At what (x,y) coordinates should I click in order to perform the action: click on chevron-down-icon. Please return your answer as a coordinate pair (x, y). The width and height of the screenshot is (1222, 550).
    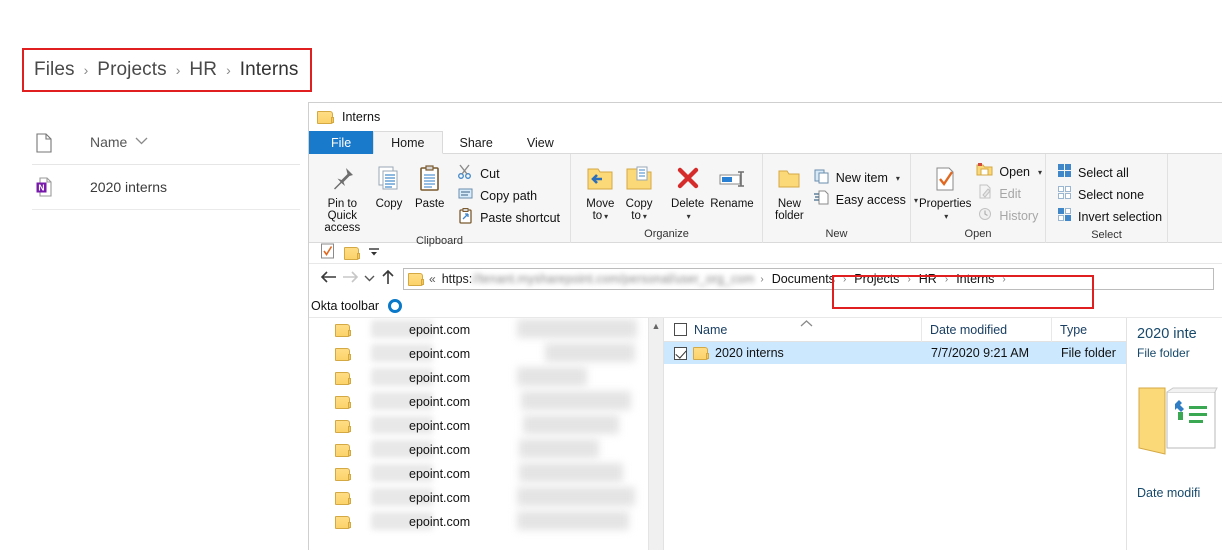
    Looking at the image, I should click on (141, 142).